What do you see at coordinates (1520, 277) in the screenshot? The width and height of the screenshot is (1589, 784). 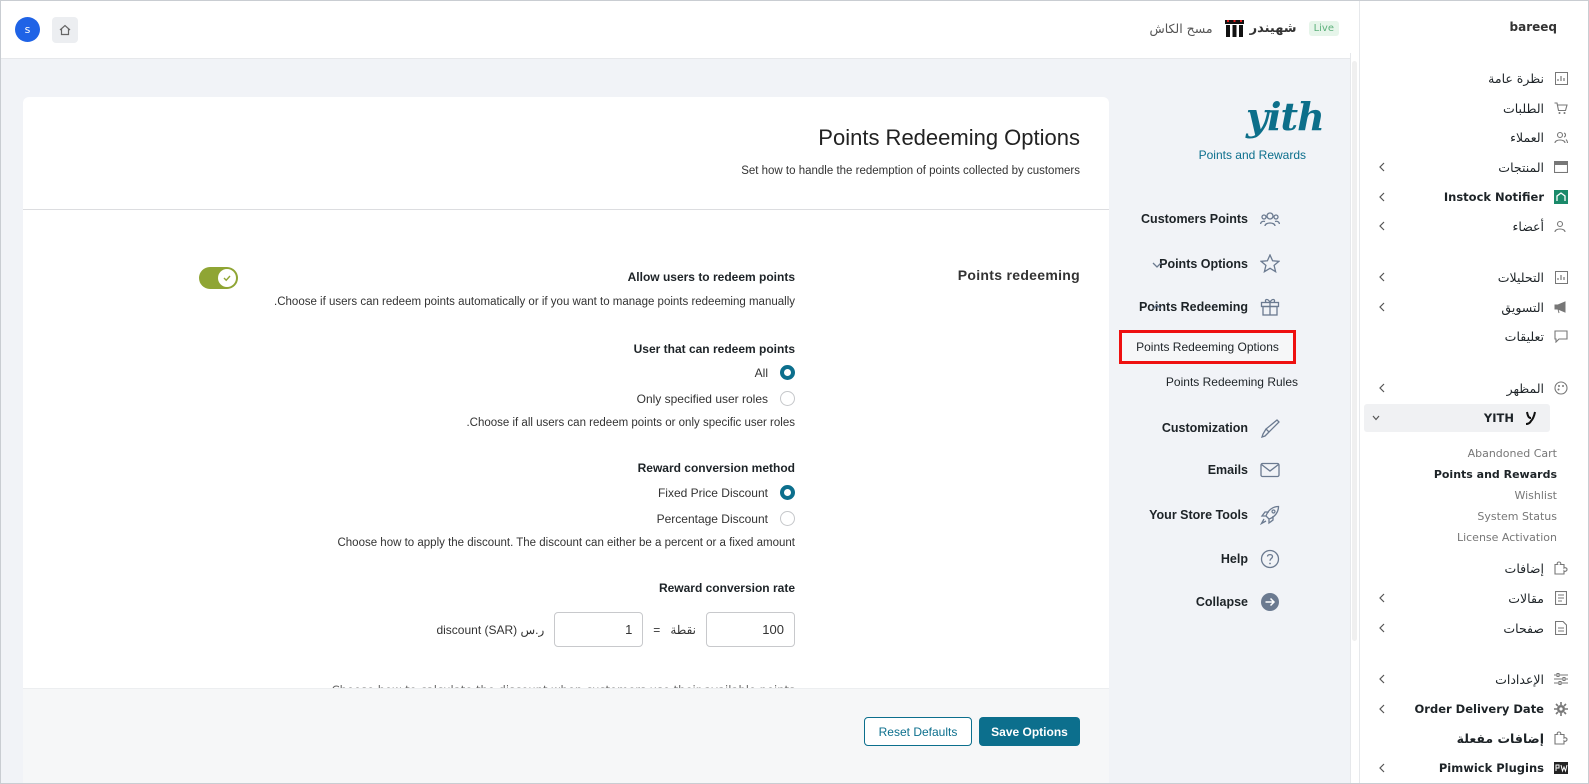 I see `sidebar-item-label: التحليلات` at bounding box center [1520, 277].